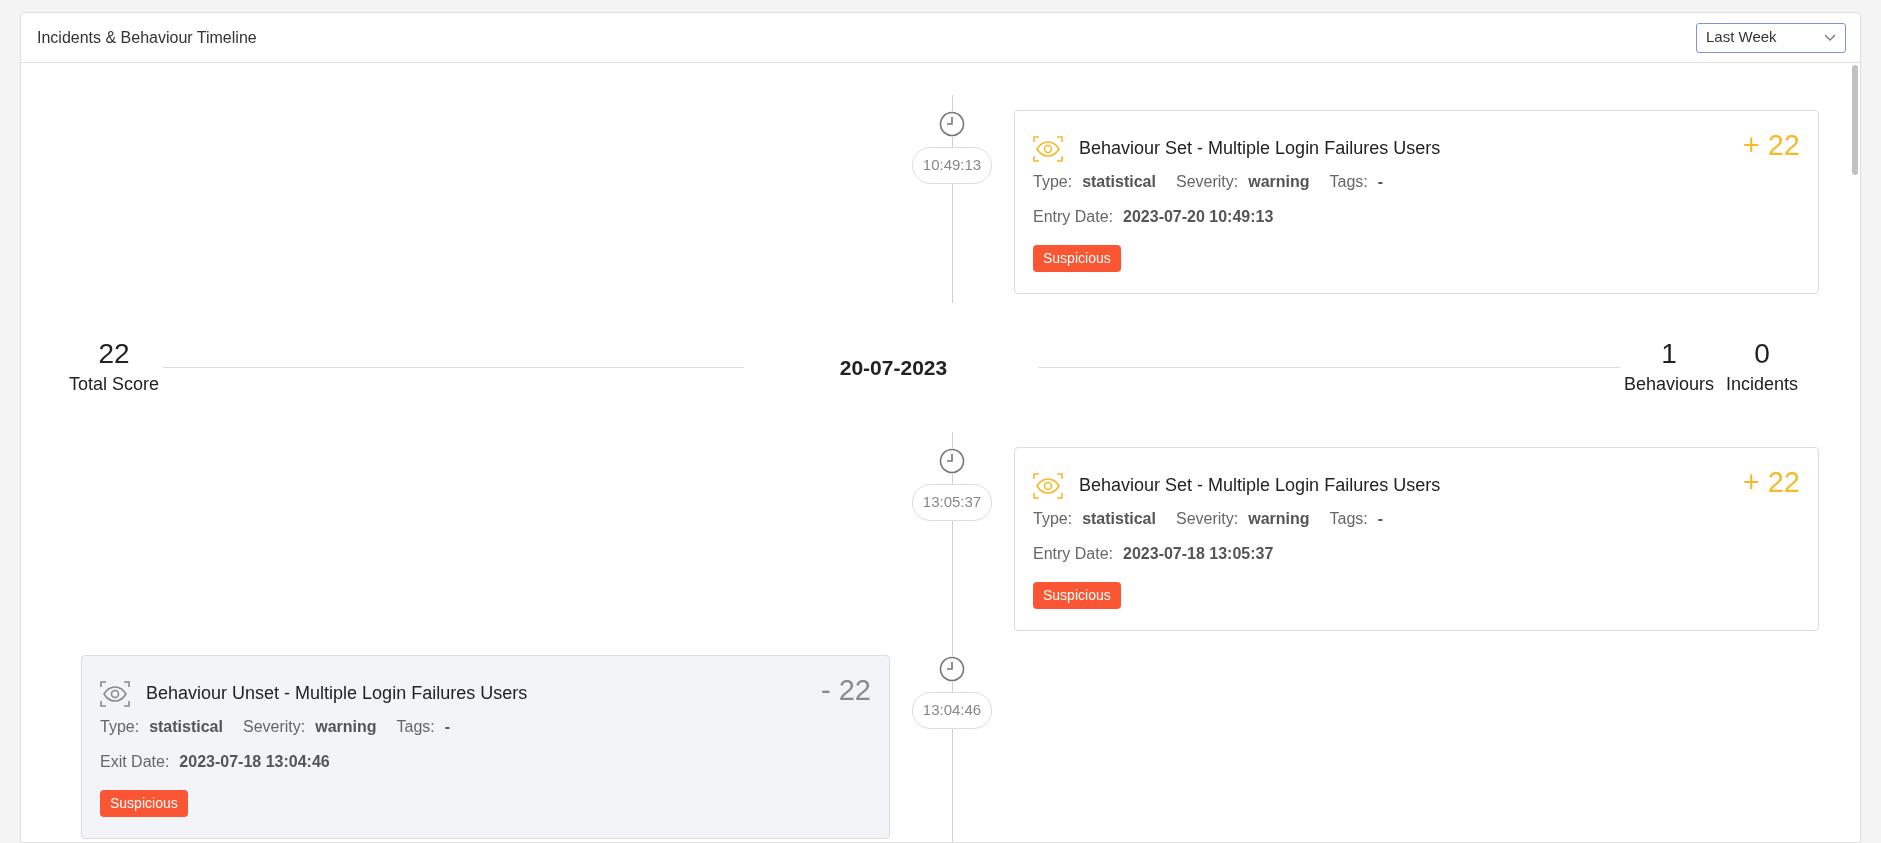  I want to click on behaviours-value: 1, so click(1669, 354).